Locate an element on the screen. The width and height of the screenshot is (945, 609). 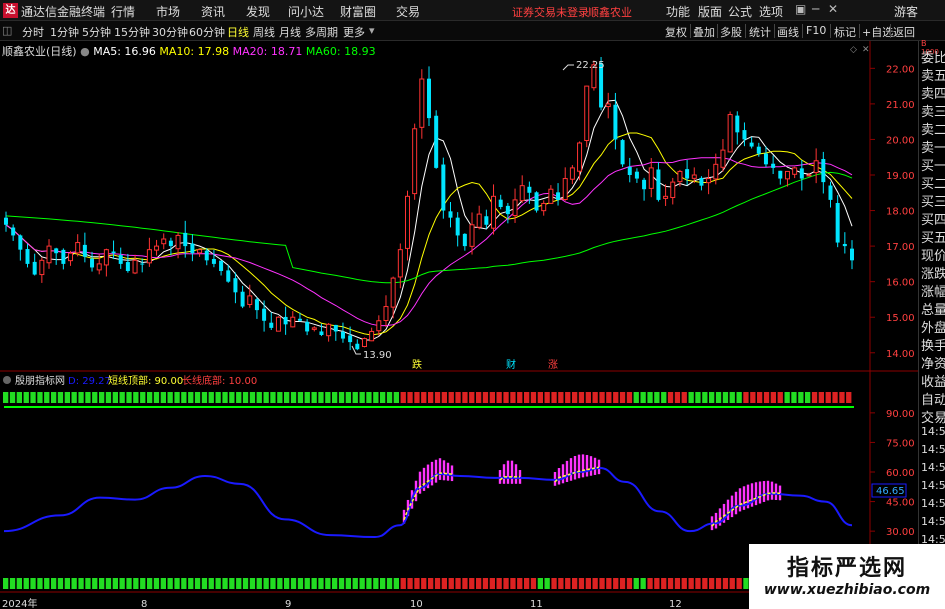
period-monthly: 月线 is located at coordinates (290, 32).